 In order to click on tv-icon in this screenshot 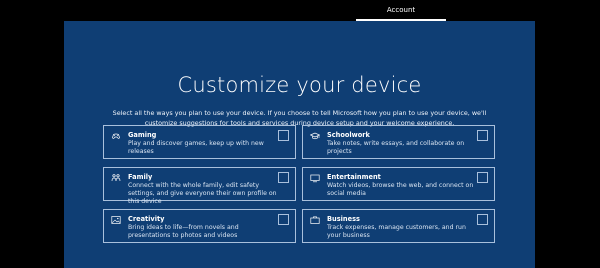, I will do `click(315, 178)`.